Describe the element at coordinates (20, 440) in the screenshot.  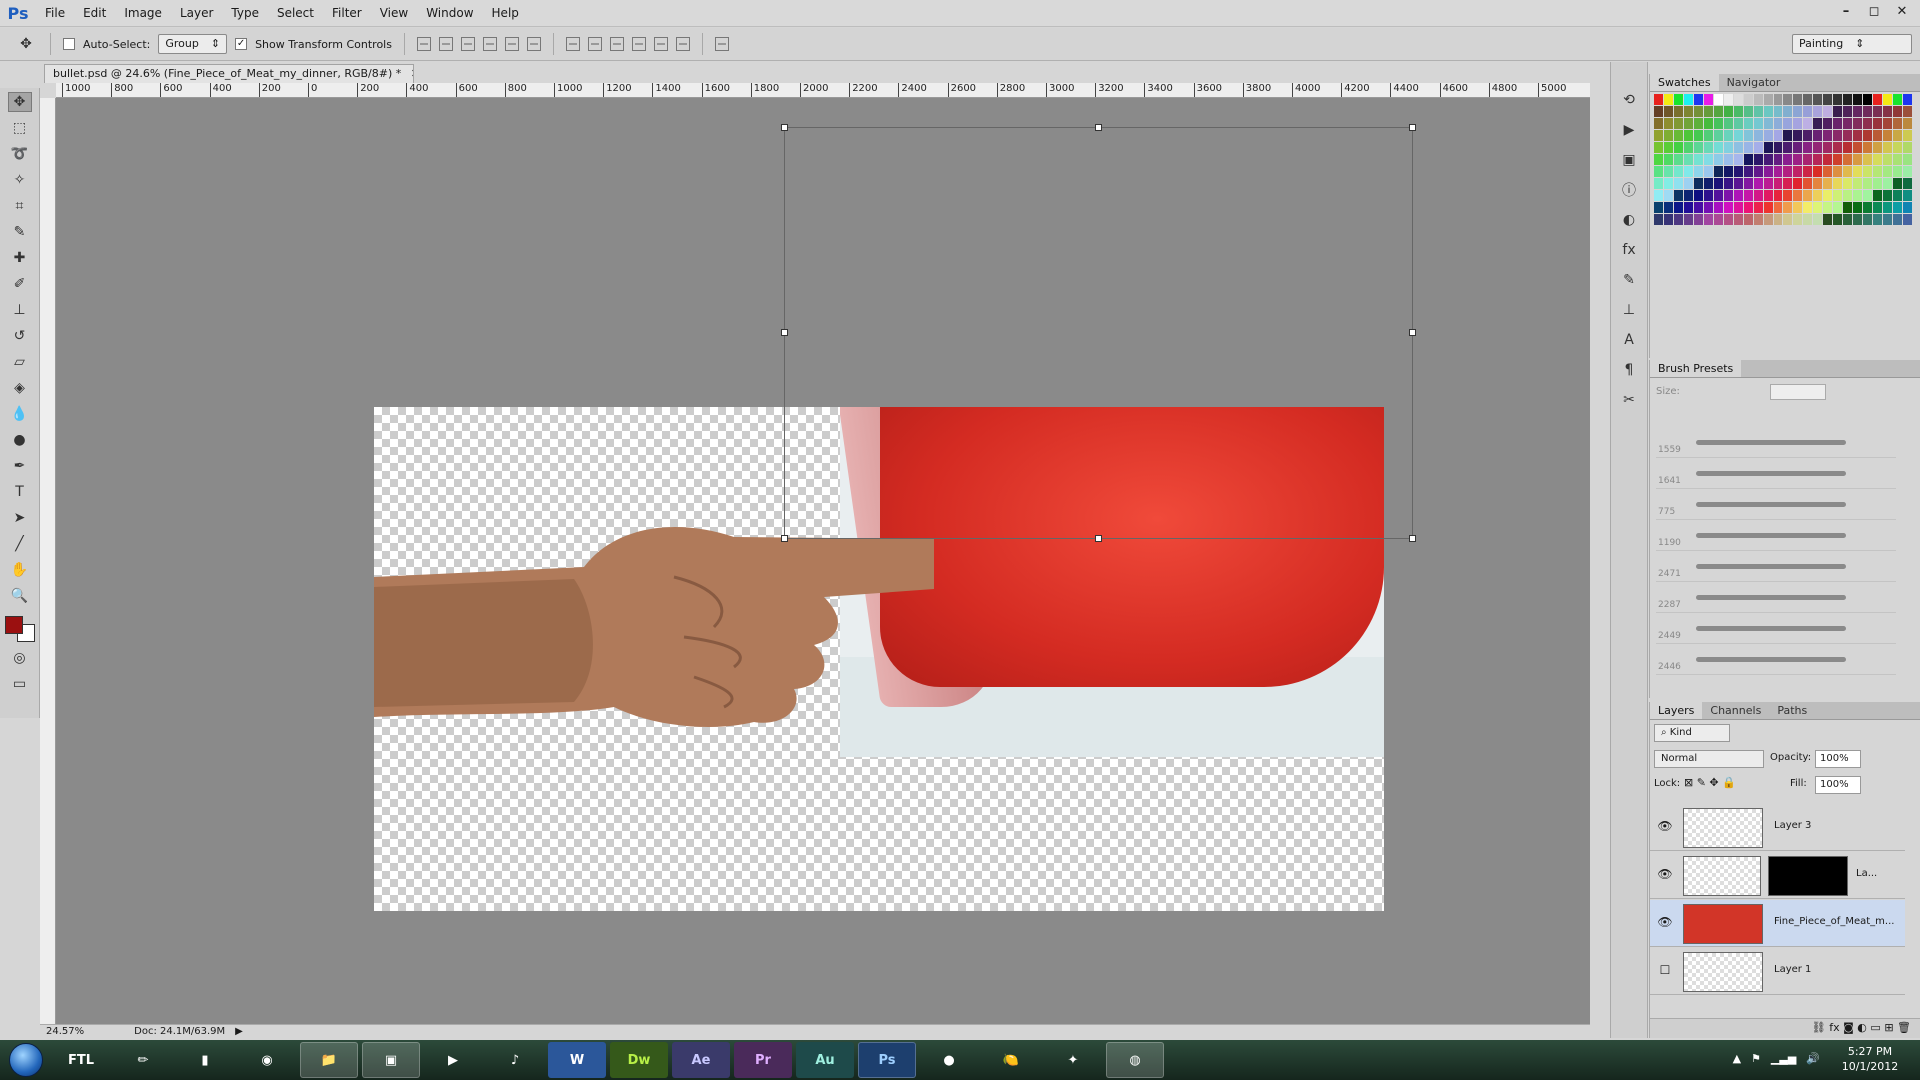
I see `dodge-tool-icon: ●` at that location.